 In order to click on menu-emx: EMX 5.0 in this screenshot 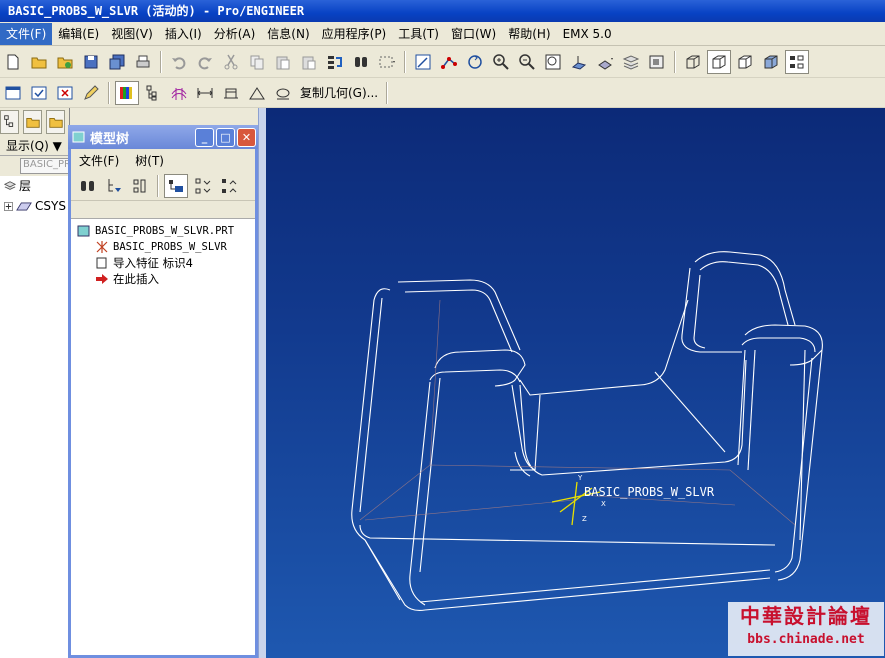, I will do `click(587, 34)`.